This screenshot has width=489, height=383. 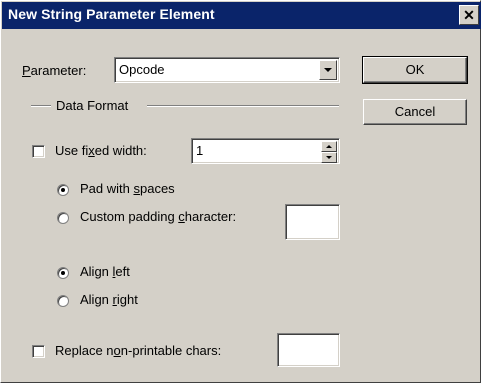 I want to click on parameter-value: Opcode, so click(x=142, y=69).